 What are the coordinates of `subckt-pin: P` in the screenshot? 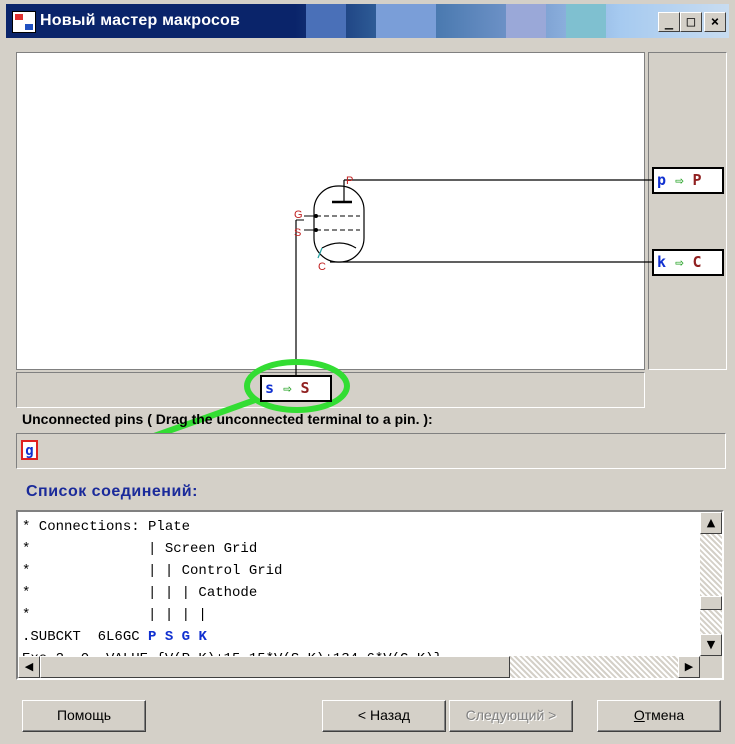 It's located at (152, 637).